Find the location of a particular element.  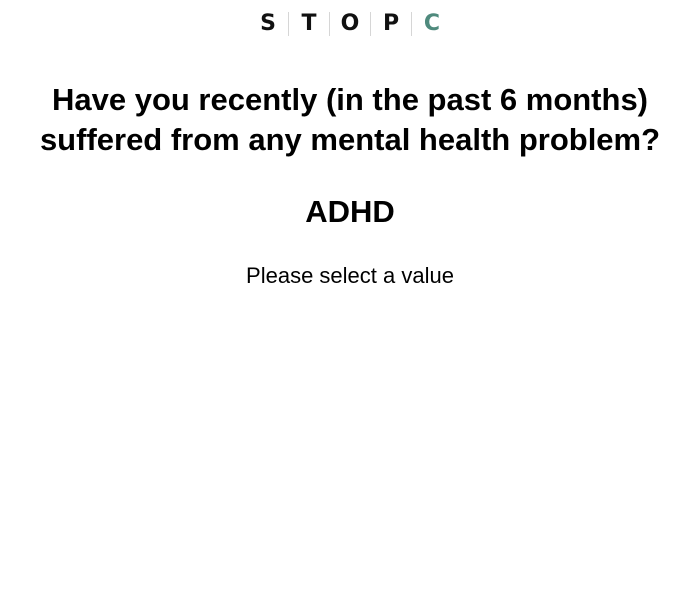

logo-letter-s: S is located at coordinates (268, 23).